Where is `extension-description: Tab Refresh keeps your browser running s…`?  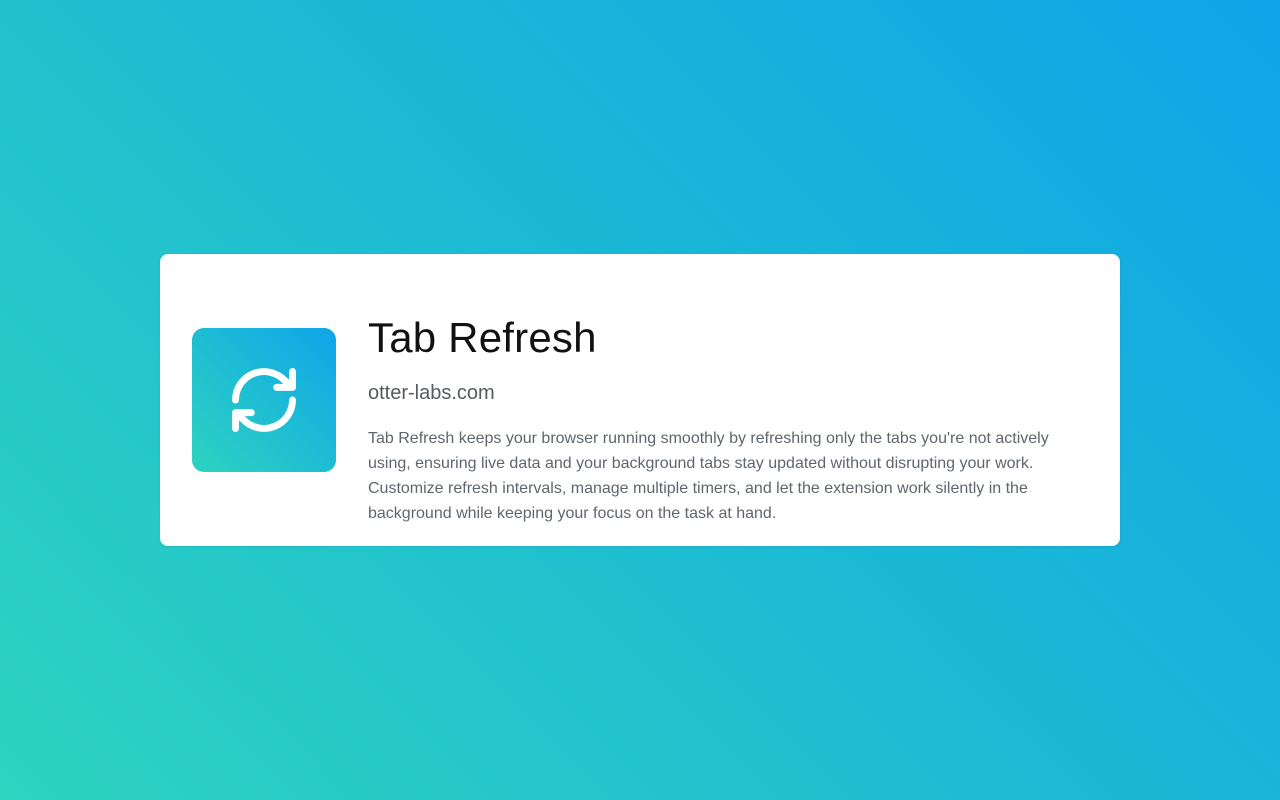
extension-description: Tab Refresh keeps your browser running s… is located at coordinates (708, 476).